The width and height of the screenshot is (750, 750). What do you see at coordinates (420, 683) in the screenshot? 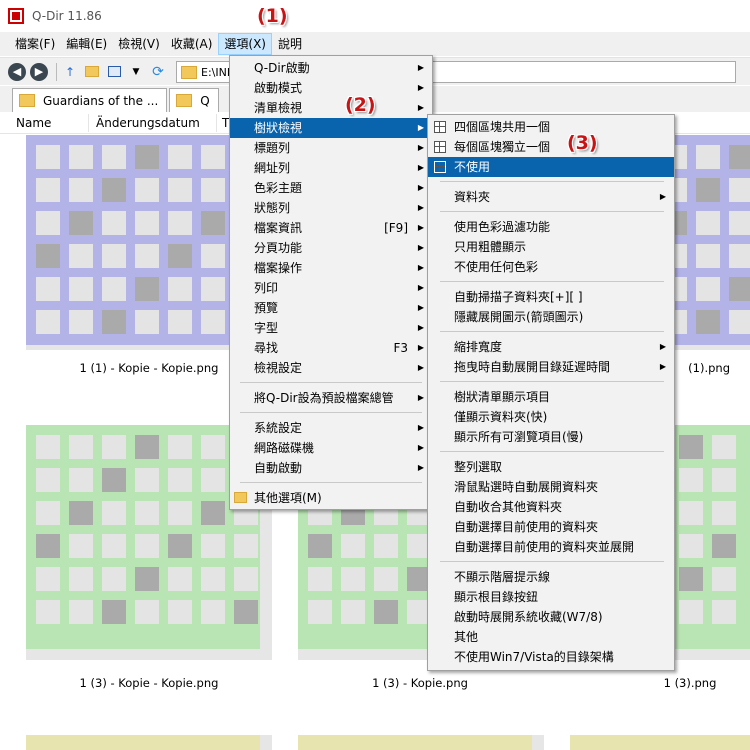
I see `file-name: 1 (3) - Kopie.png` at bounding box center [420, 683].